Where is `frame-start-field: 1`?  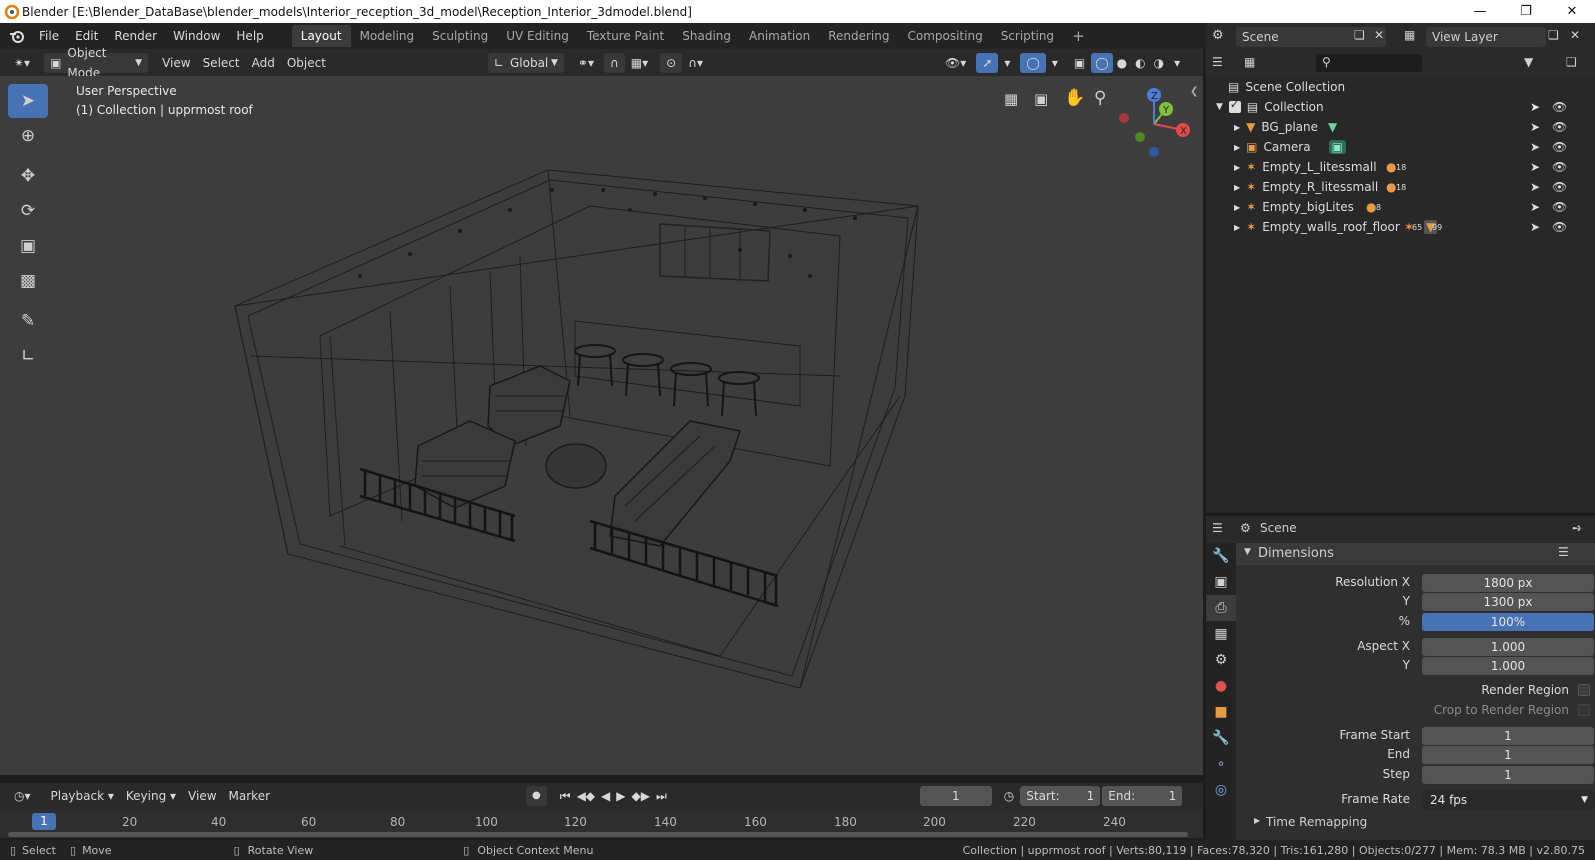
frame-start-field: 1 is located at coordinates (1508, 736).